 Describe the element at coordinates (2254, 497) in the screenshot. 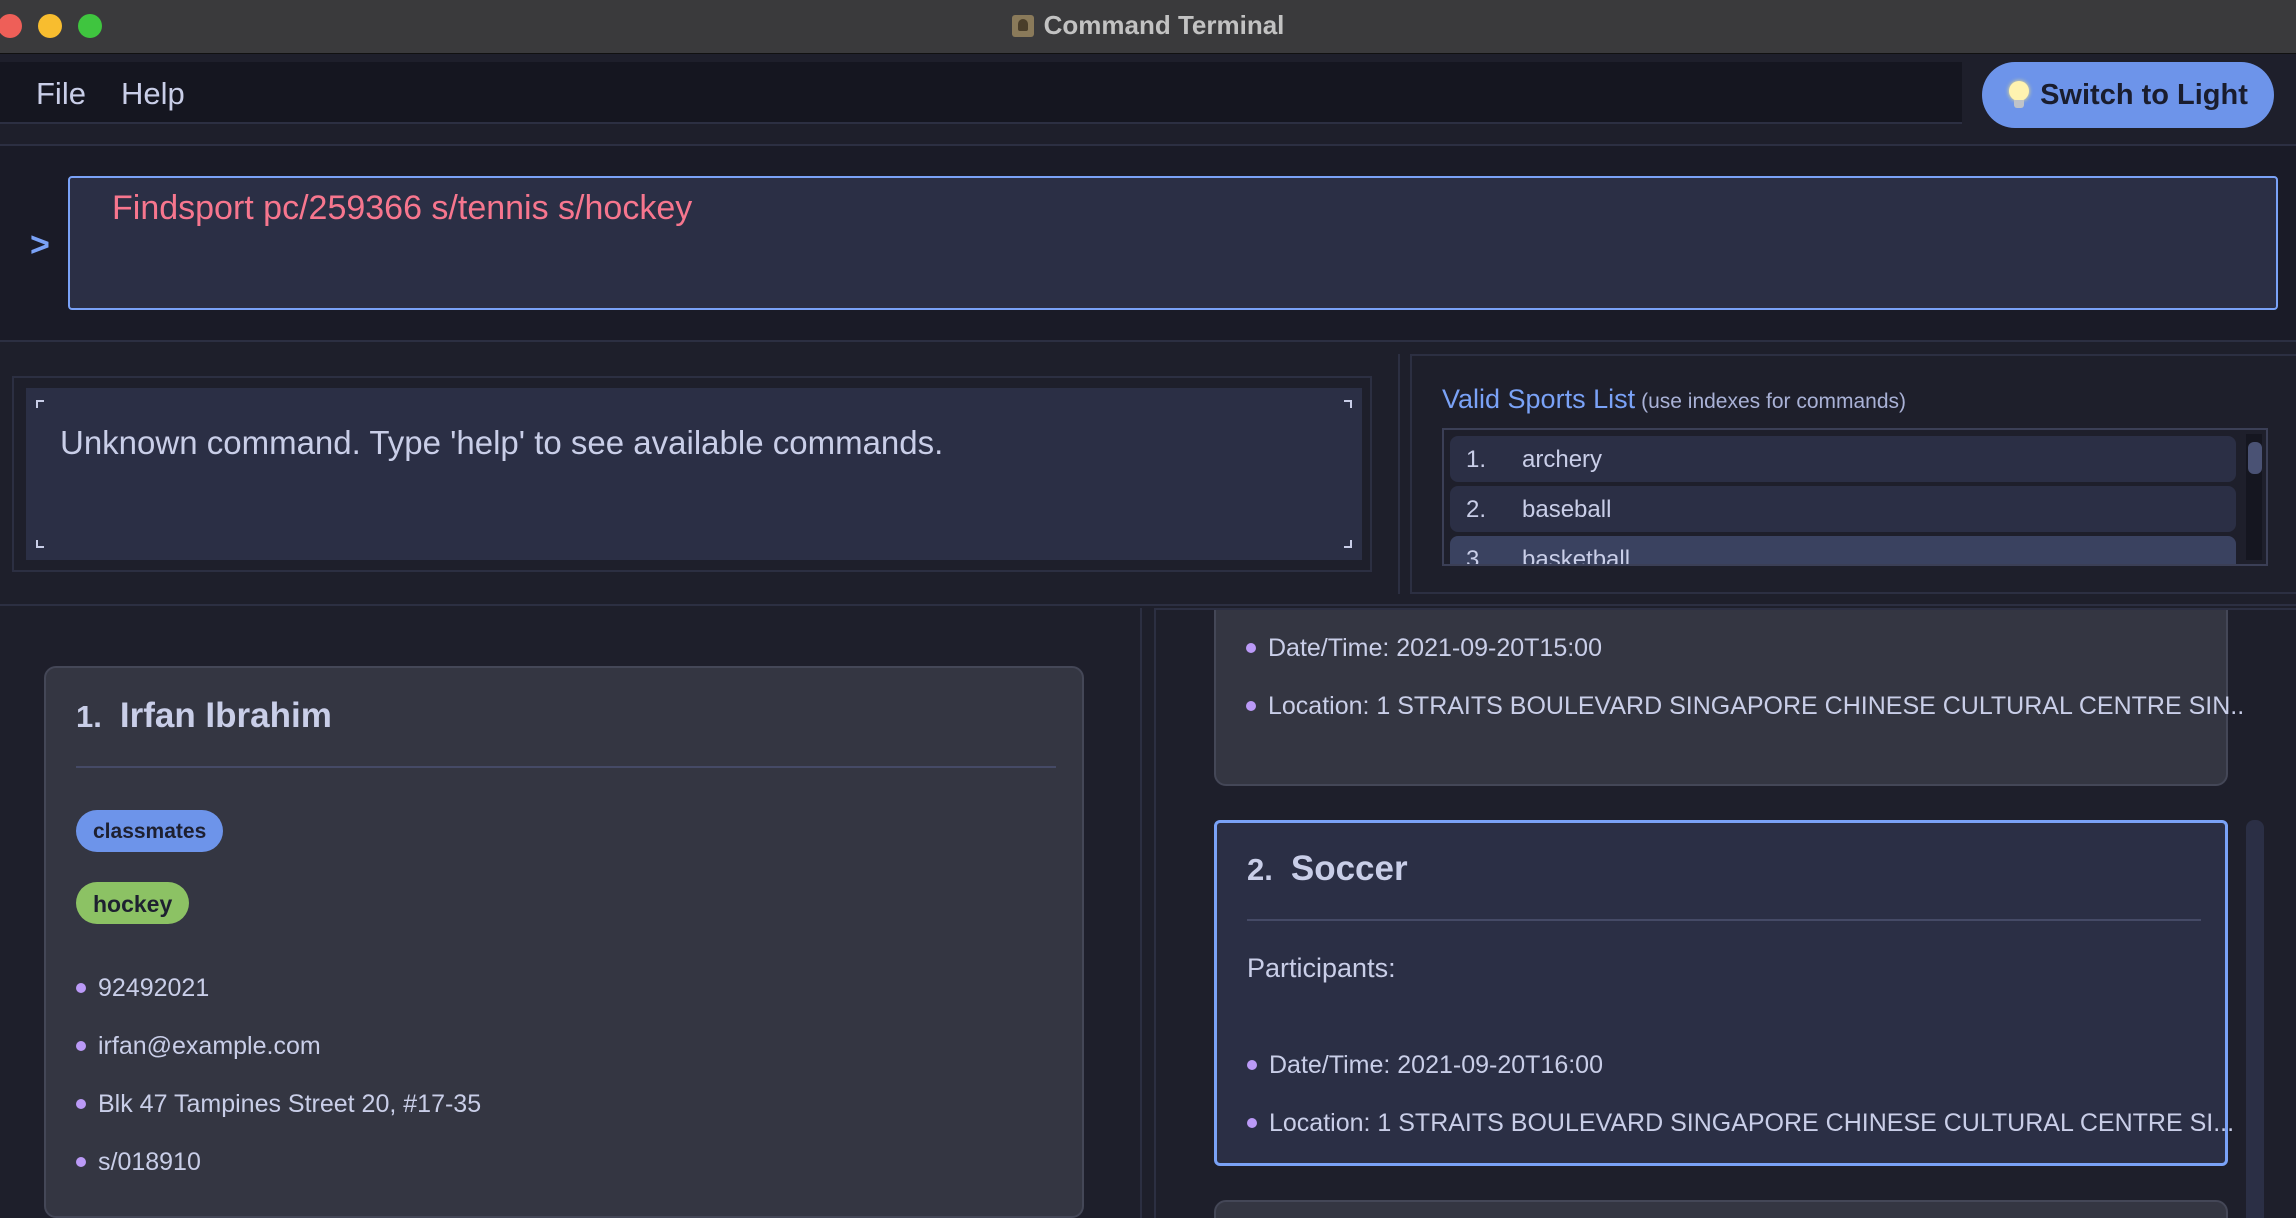

I see `sports-scrollbar` at that location.